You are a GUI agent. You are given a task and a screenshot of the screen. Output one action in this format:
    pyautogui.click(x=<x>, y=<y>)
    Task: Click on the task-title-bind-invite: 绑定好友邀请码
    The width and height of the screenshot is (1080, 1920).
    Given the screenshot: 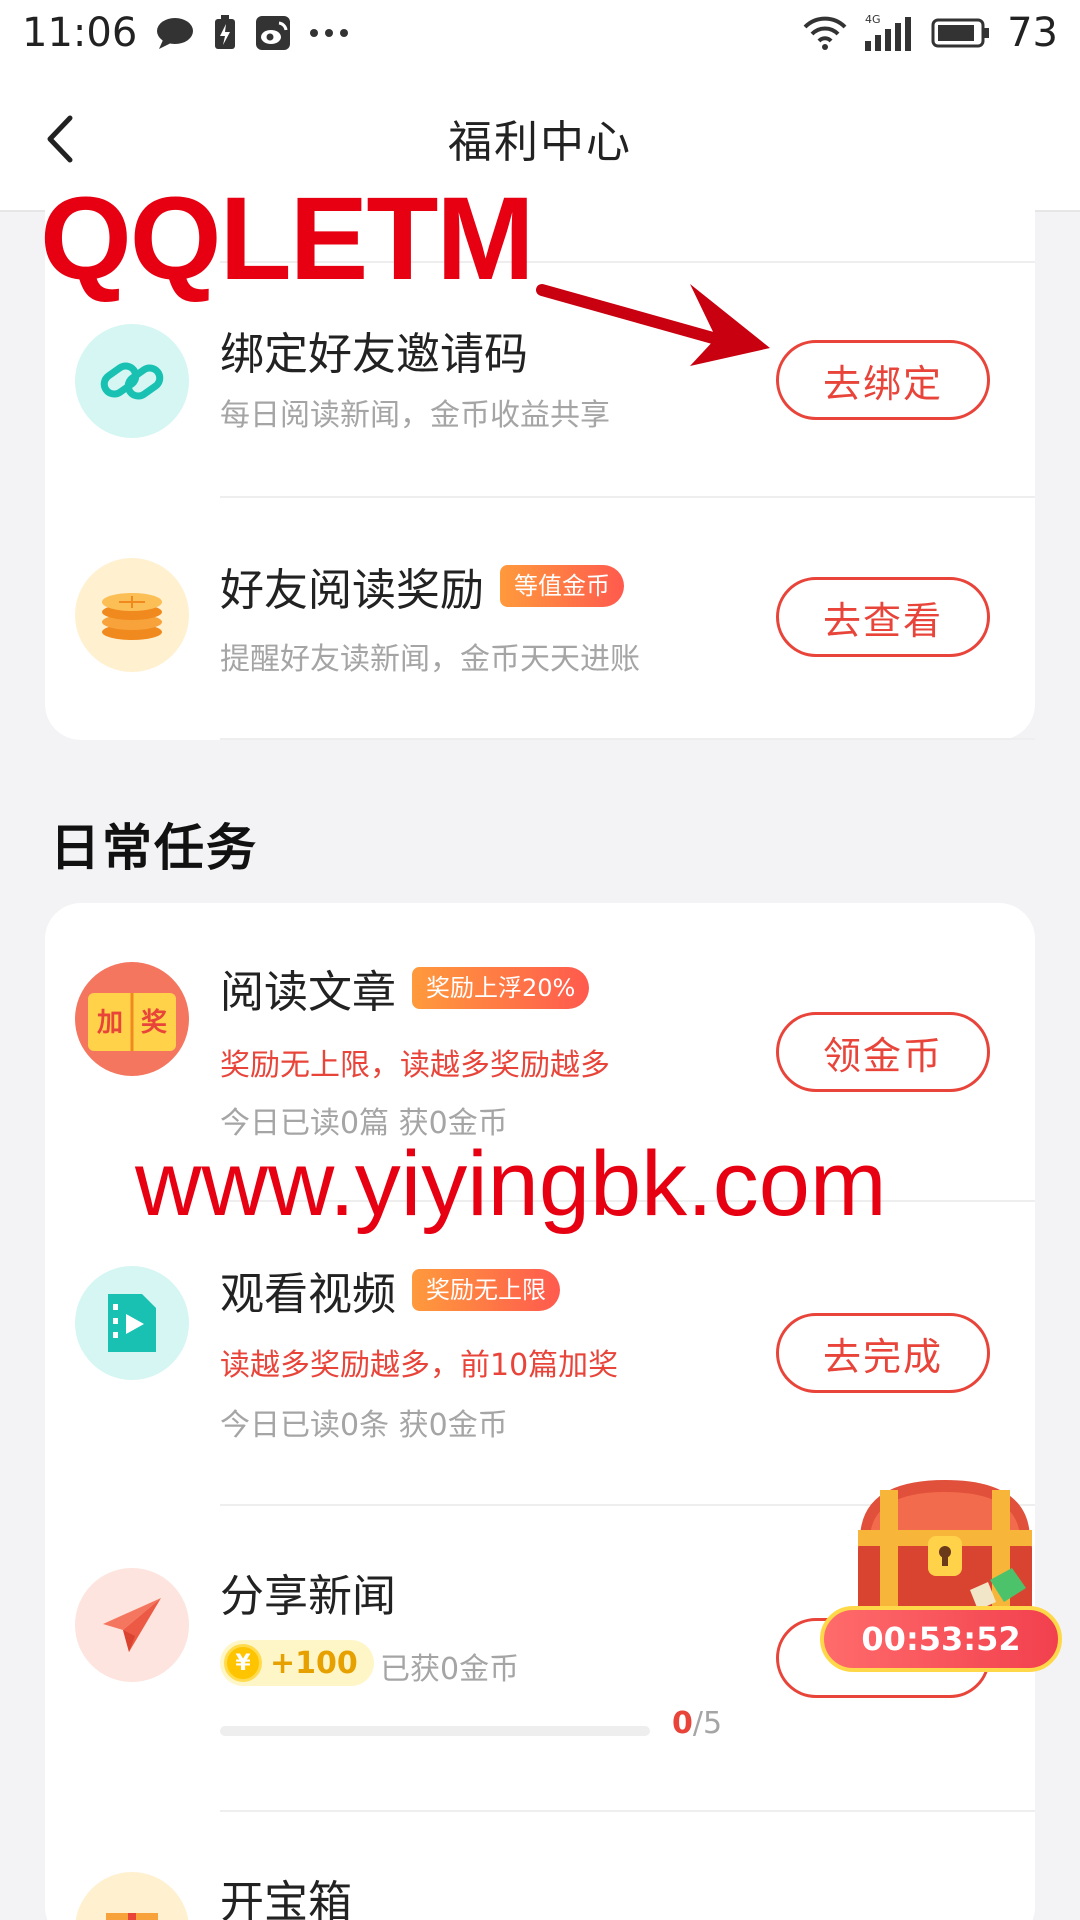 What is the action you would take?
    pyautogui.click(x=374, y=354)
    